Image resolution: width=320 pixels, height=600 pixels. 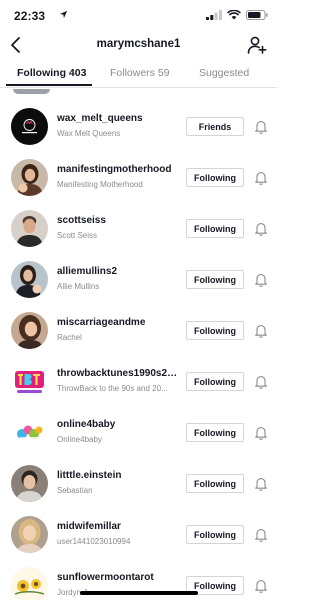 I want to click on display-name: Online4baby, so click(x=79, y=439).